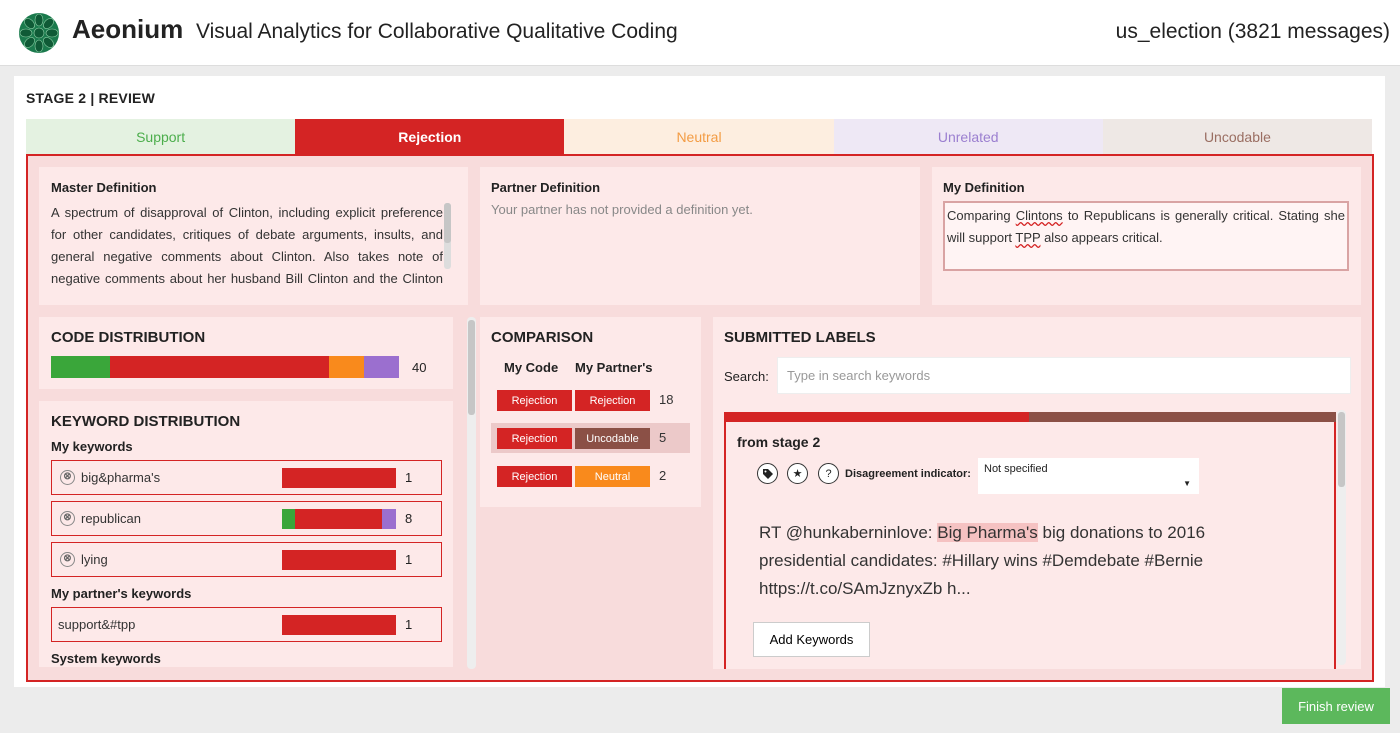  Describe the element at coordinates (447, 223) in the screenshot. I see `master-definition-scroll-thumb` at that location.